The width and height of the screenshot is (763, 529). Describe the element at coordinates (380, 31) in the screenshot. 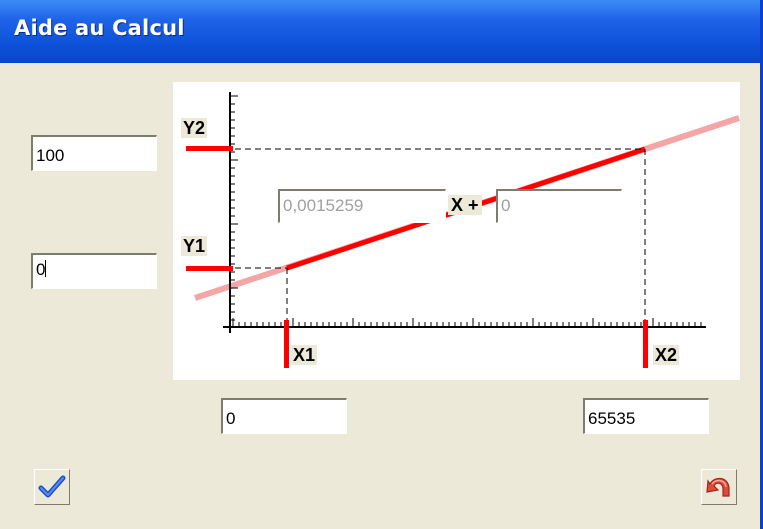

I see `title-bar: Aide au Calcul` at that location.